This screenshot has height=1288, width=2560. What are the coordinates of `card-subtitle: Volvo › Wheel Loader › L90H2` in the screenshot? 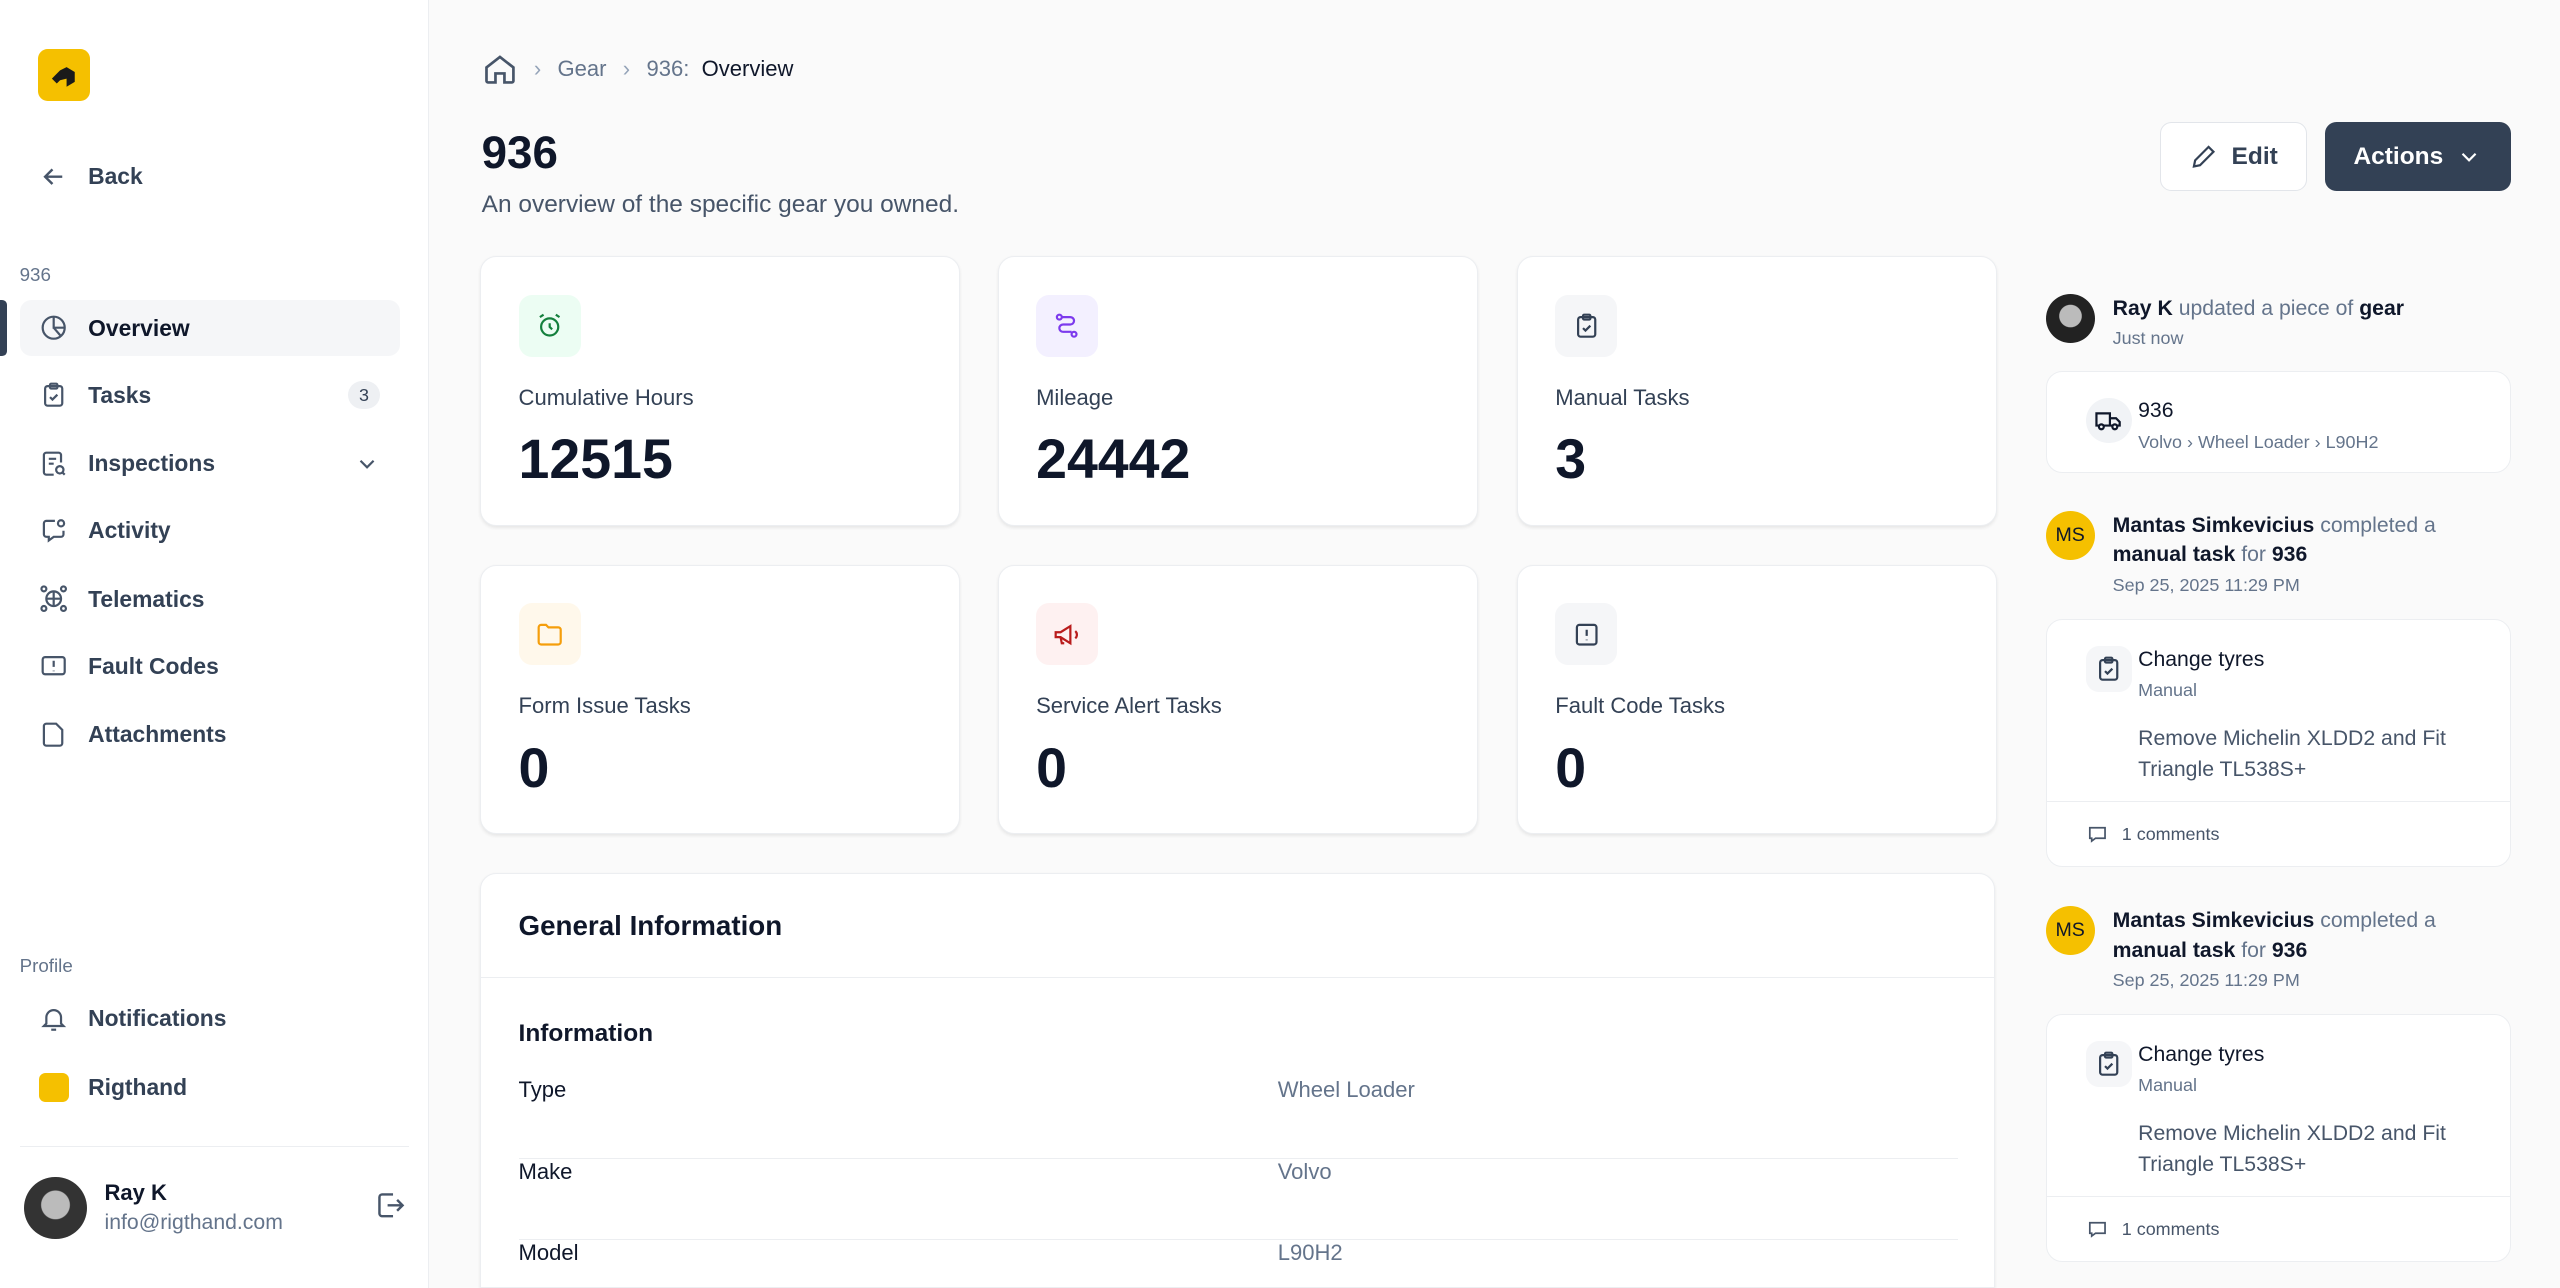 It's located at (2258, 442).